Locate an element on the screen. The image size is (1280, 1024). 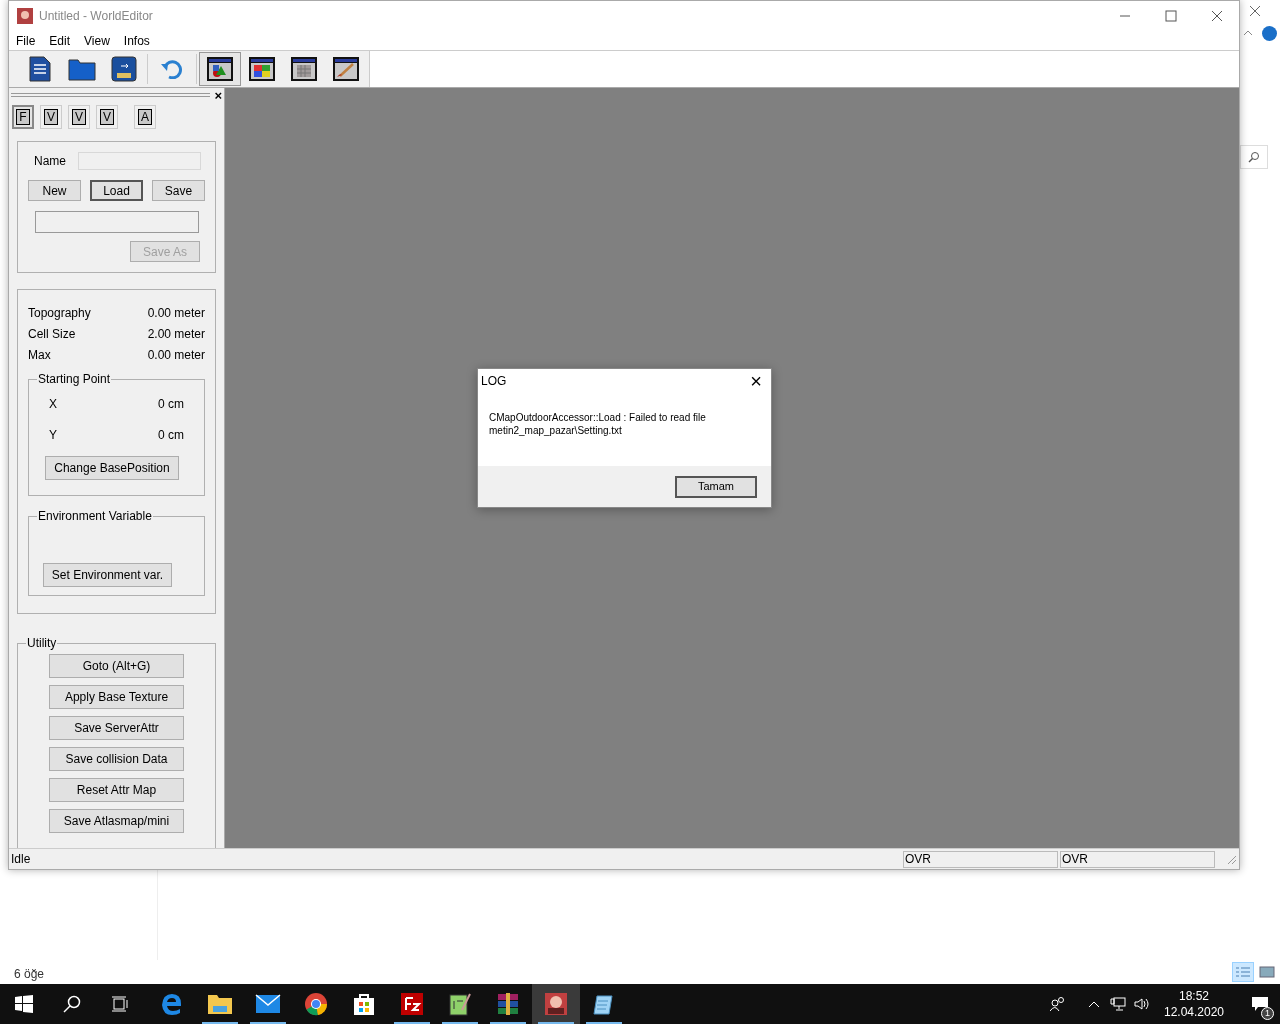
menu-item: File is located at coordinates (26, 40).